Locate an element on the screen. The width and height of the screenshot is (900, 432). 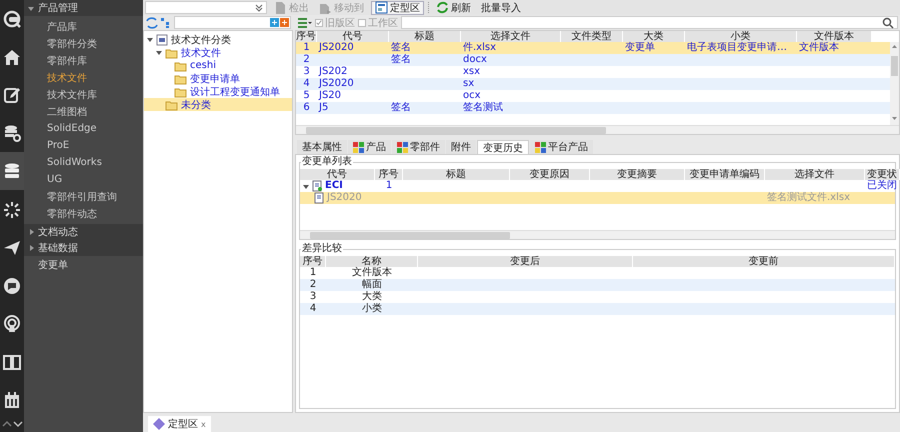
scroll-arrows-icon is located at coordinates (12, 423).